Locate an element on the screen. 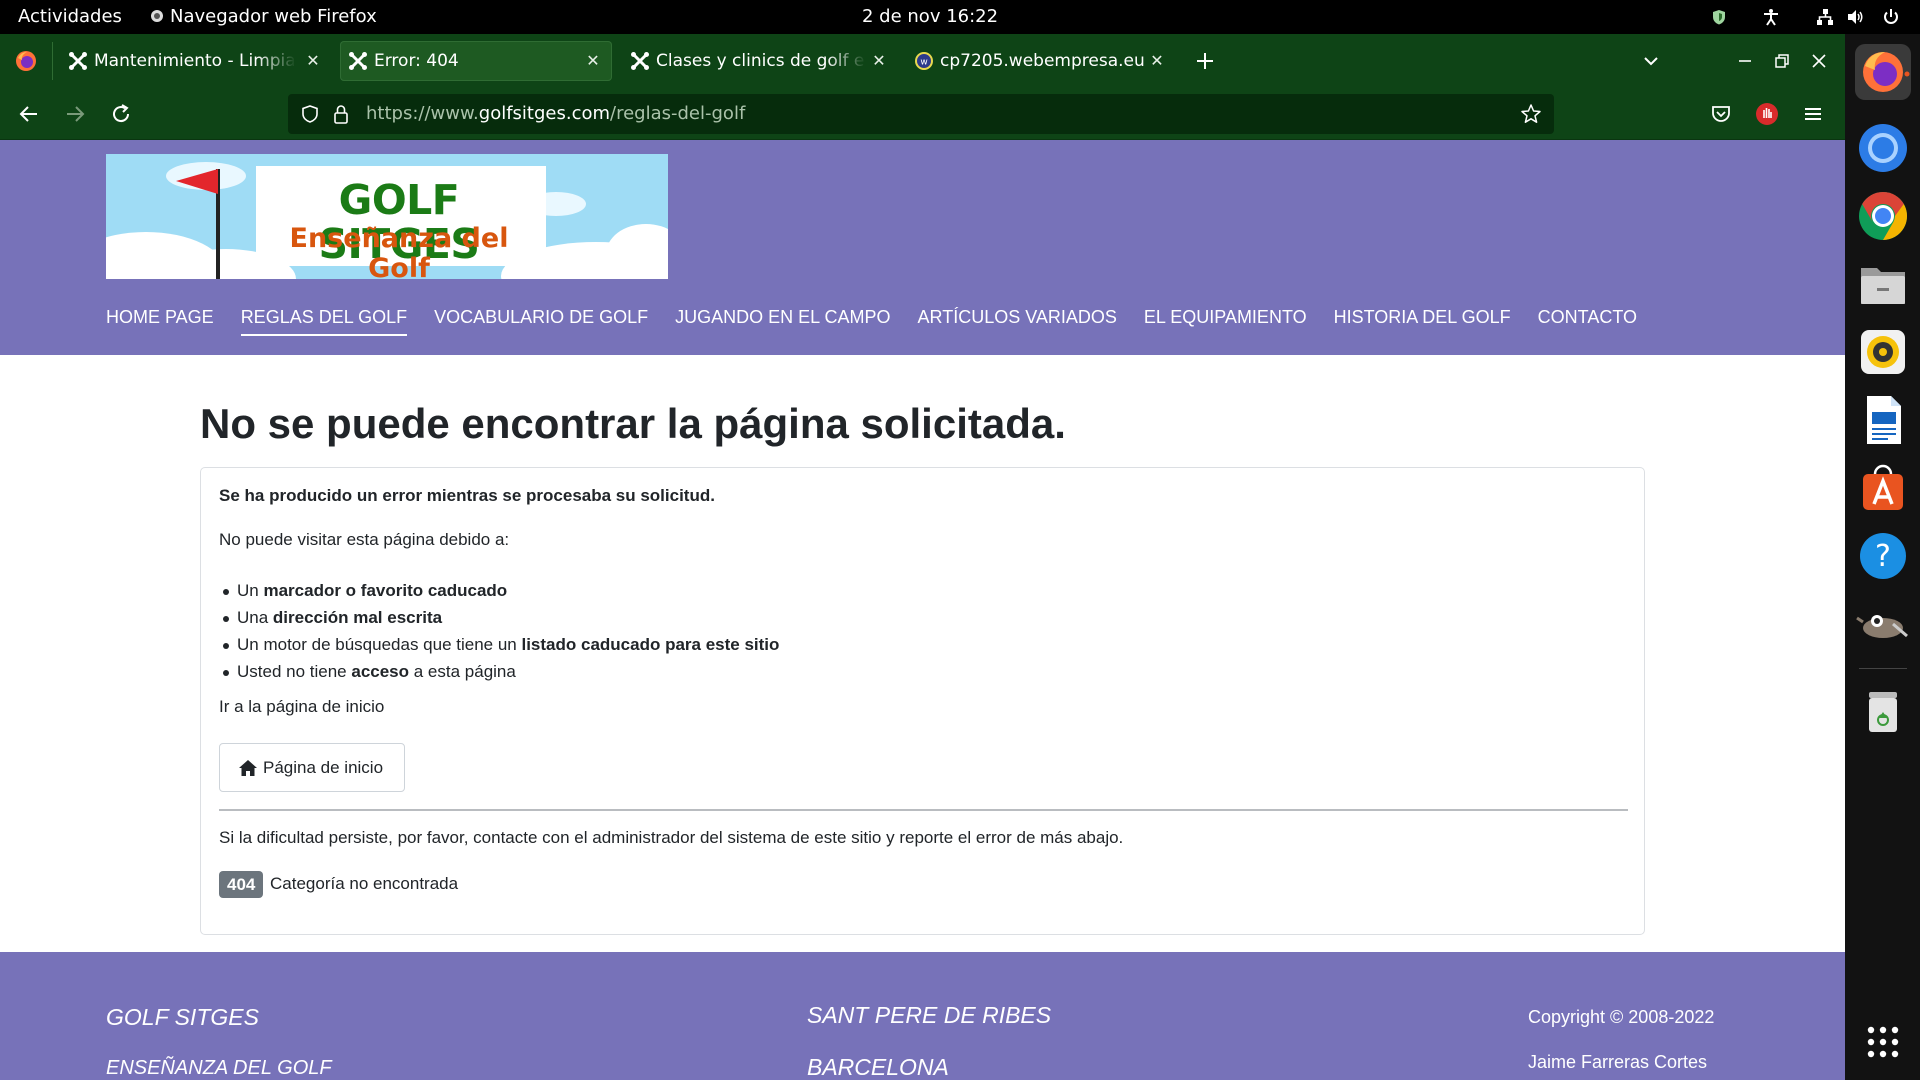  dock-files is located at coordinates (1883, 284).